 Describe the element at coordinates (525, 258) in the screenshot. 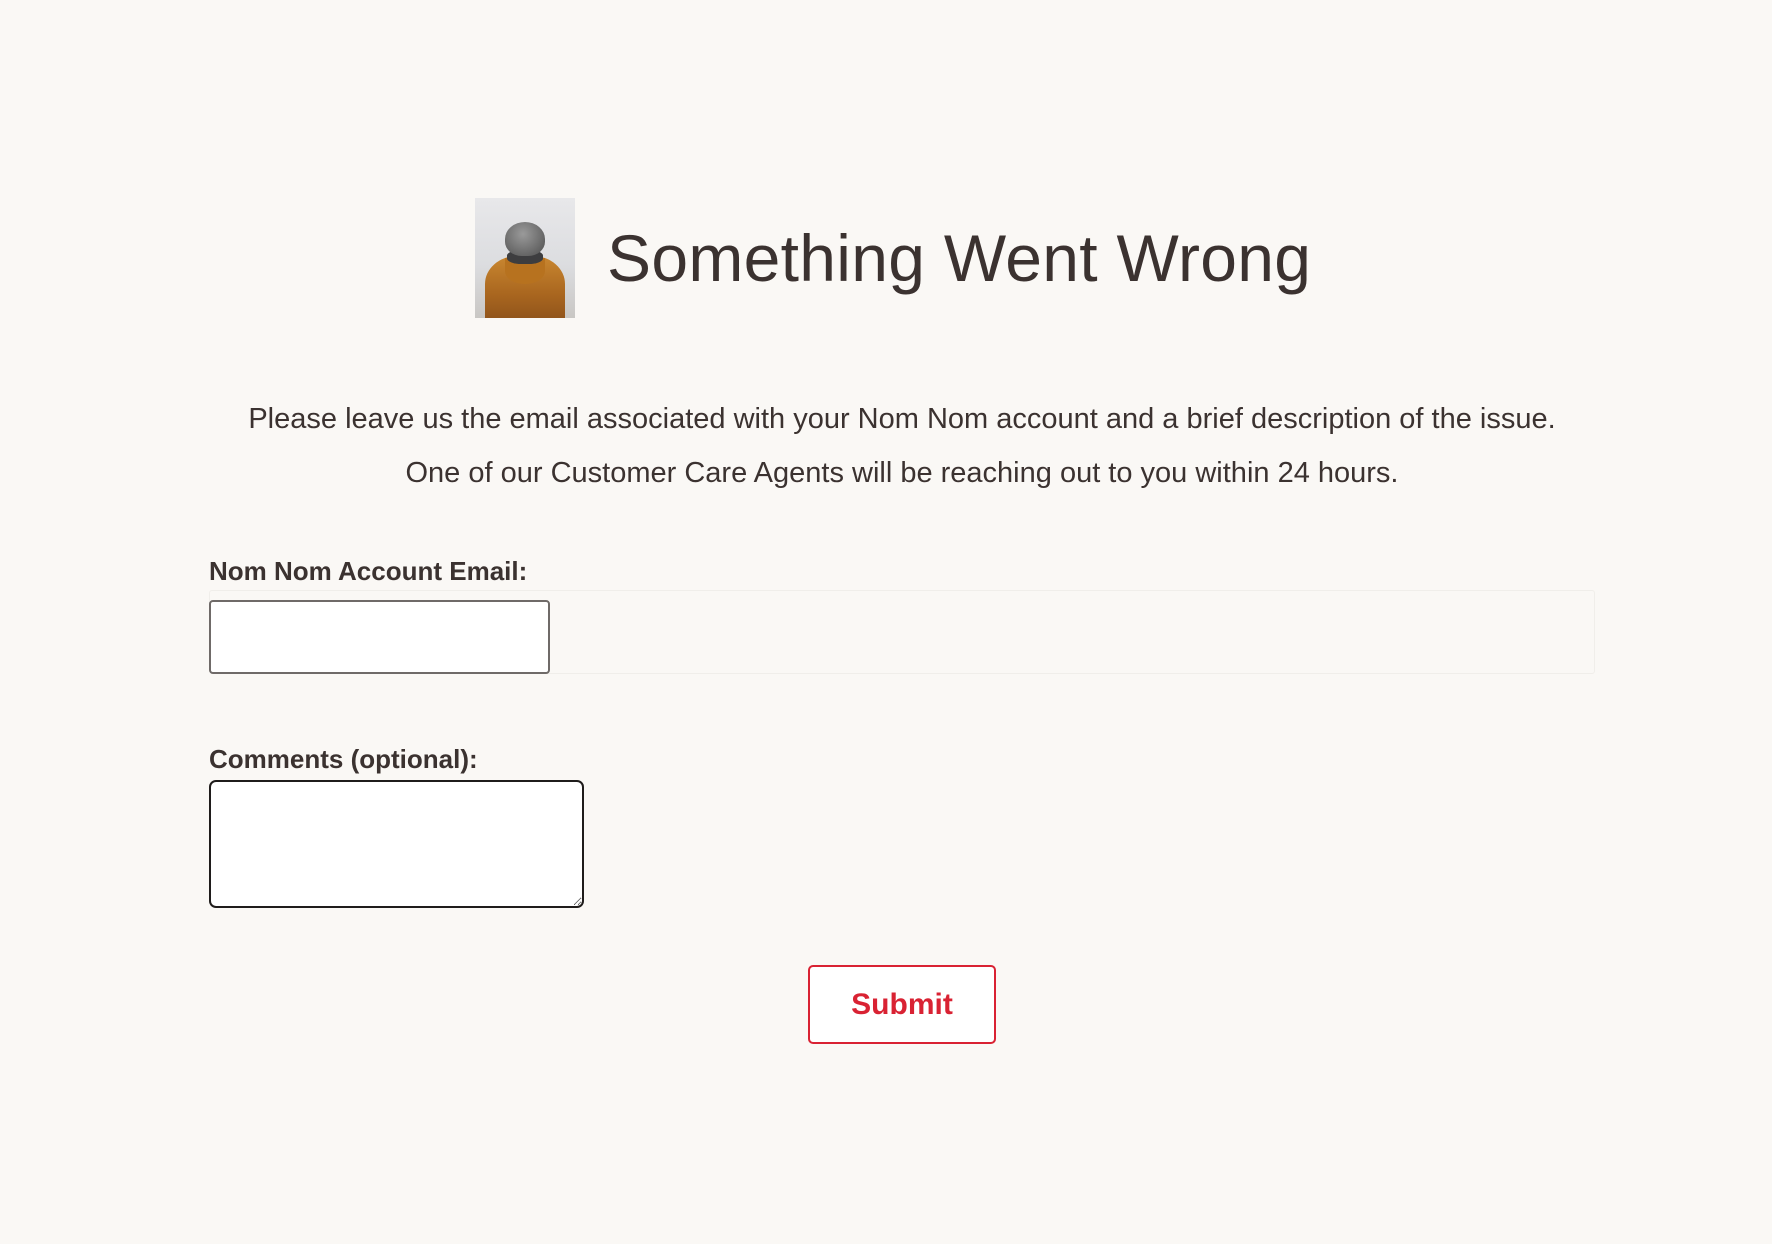

I see `avatar` at that location.